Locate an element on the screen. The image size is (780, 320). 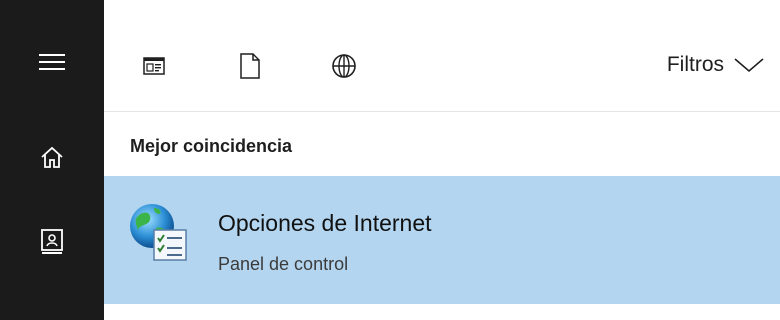
web-filter-icon is located at coordinates (344, 66).